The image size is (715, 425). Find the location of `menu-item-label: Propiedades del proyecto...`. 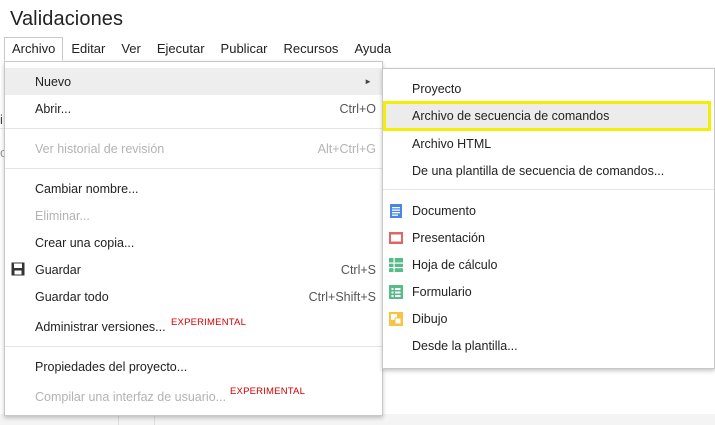

menu-item-label: Propiedades del proyecto... is located at coordinates (111, 366).